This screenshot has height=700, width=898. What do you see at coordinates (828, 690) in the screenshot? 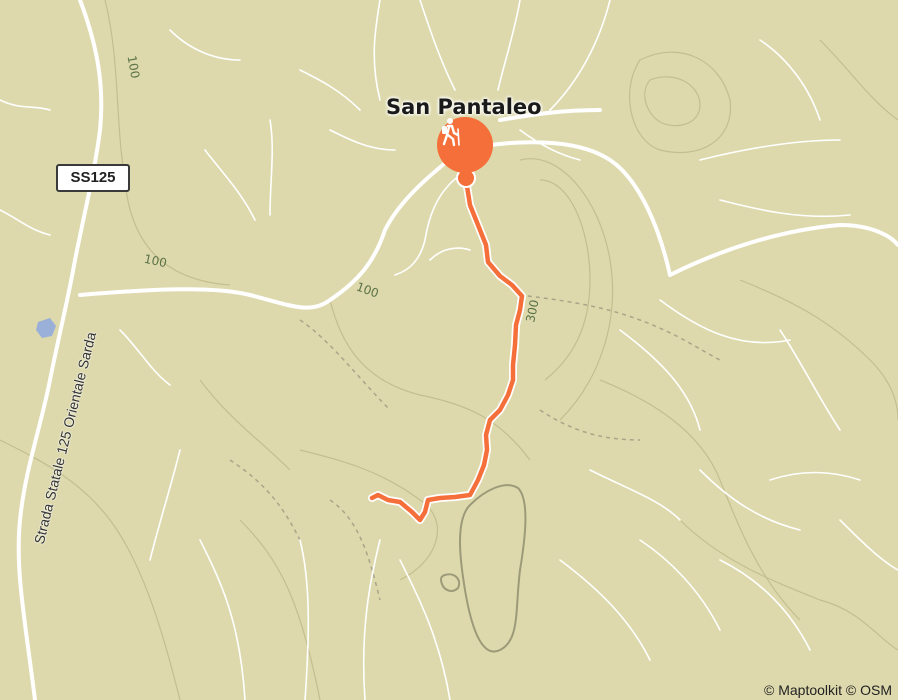
I see `map-attribution: © Maptoolkit © OSM` at bounding box center [828, 690].